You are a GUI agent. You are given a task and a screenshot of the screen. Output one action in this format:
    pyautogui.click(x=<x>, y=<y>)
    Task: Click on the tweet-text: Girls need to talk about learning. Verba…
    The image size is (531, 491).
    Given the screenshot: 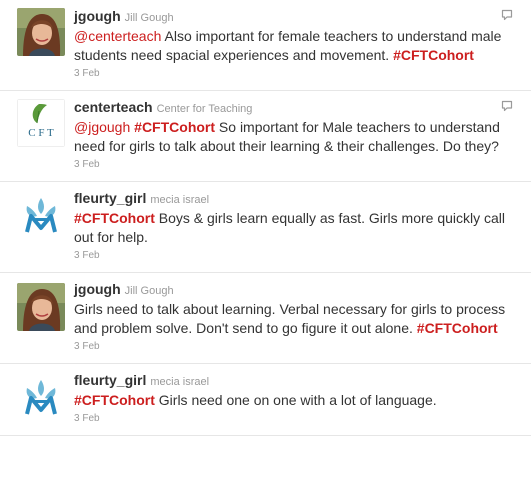 What is the action you would take?
    pyautogui.click(x=296, y=319)
    